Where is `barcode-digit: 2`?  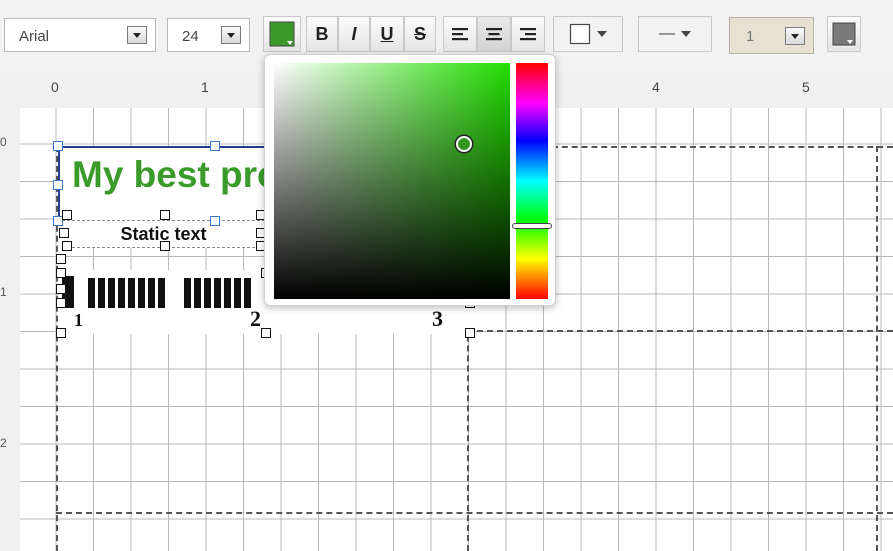
barcode-digit: 2 is located at coordinates (255, 318).